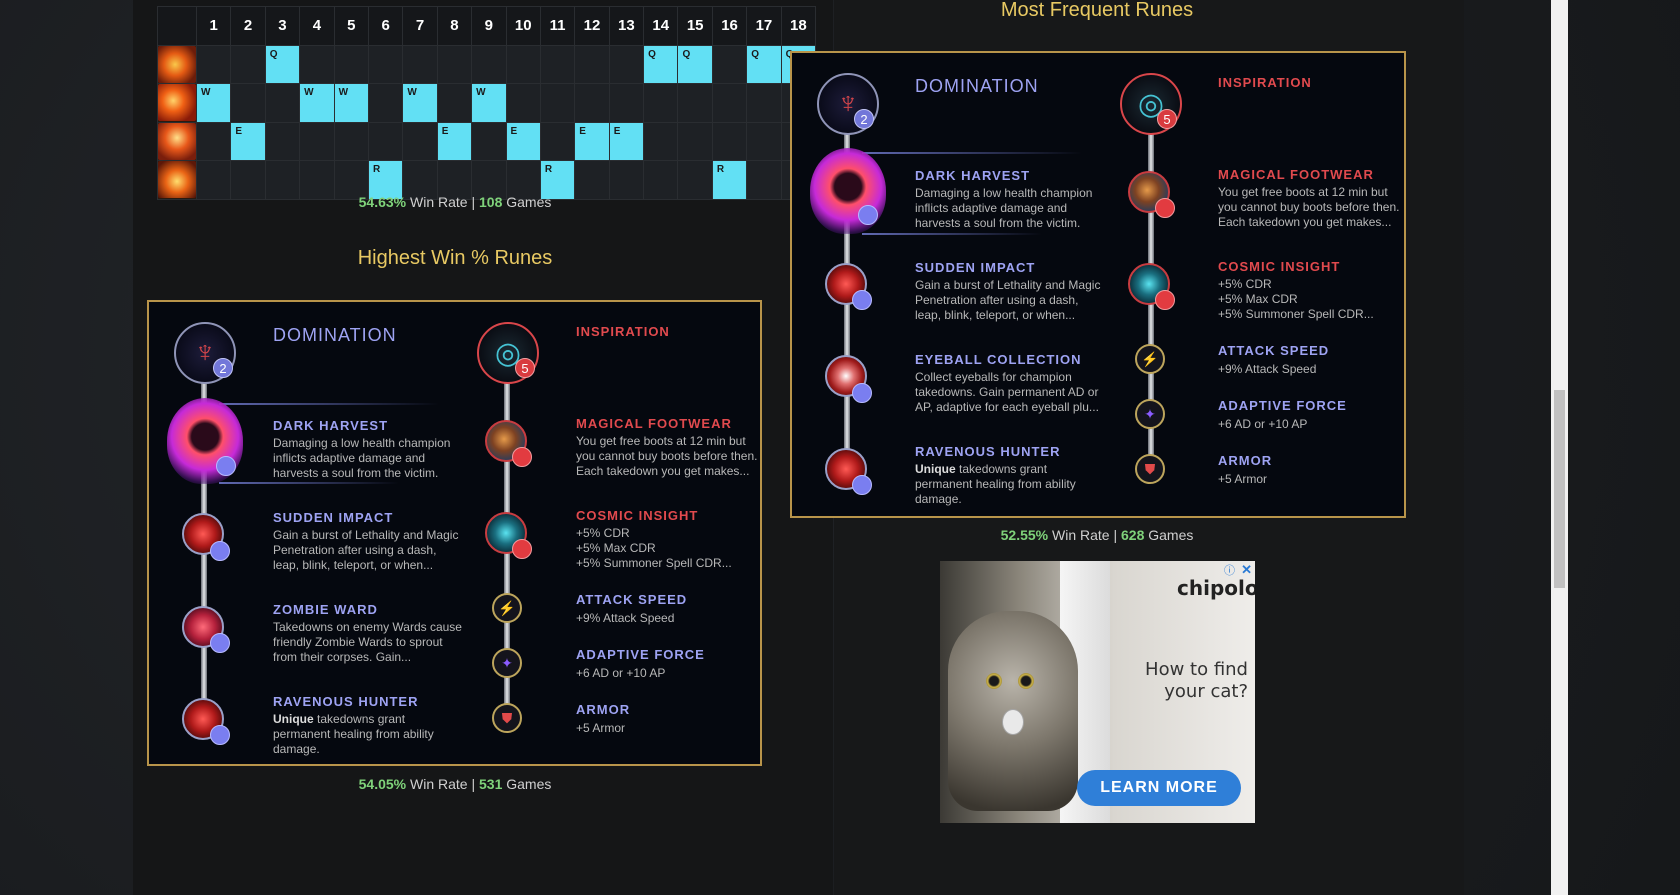  What do you see at coordinates (1245, 460) in the screenshot?
I see `shard-name-armor: ARMOR` at bounding box center [1245, 460].